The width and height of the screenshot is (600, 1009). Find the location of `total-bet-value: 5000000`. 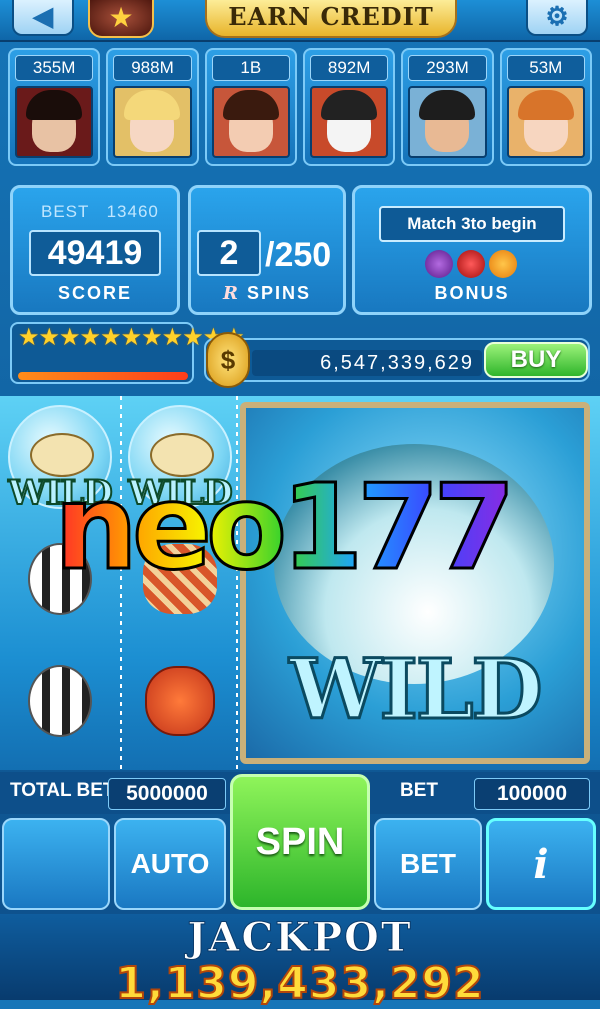

total-bet-value: 5000000 is located at coordinates (167, 794).